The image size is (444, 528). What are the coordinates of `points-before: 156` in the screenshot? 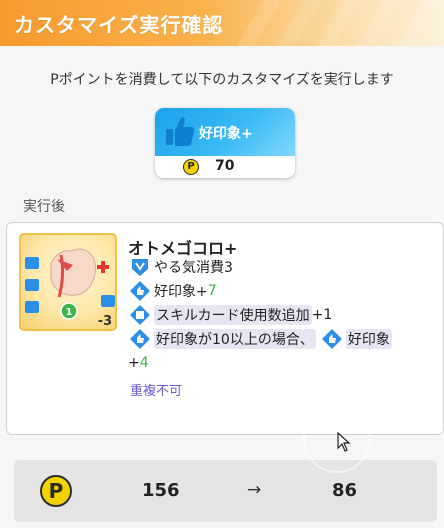 It's located at (161, 490).